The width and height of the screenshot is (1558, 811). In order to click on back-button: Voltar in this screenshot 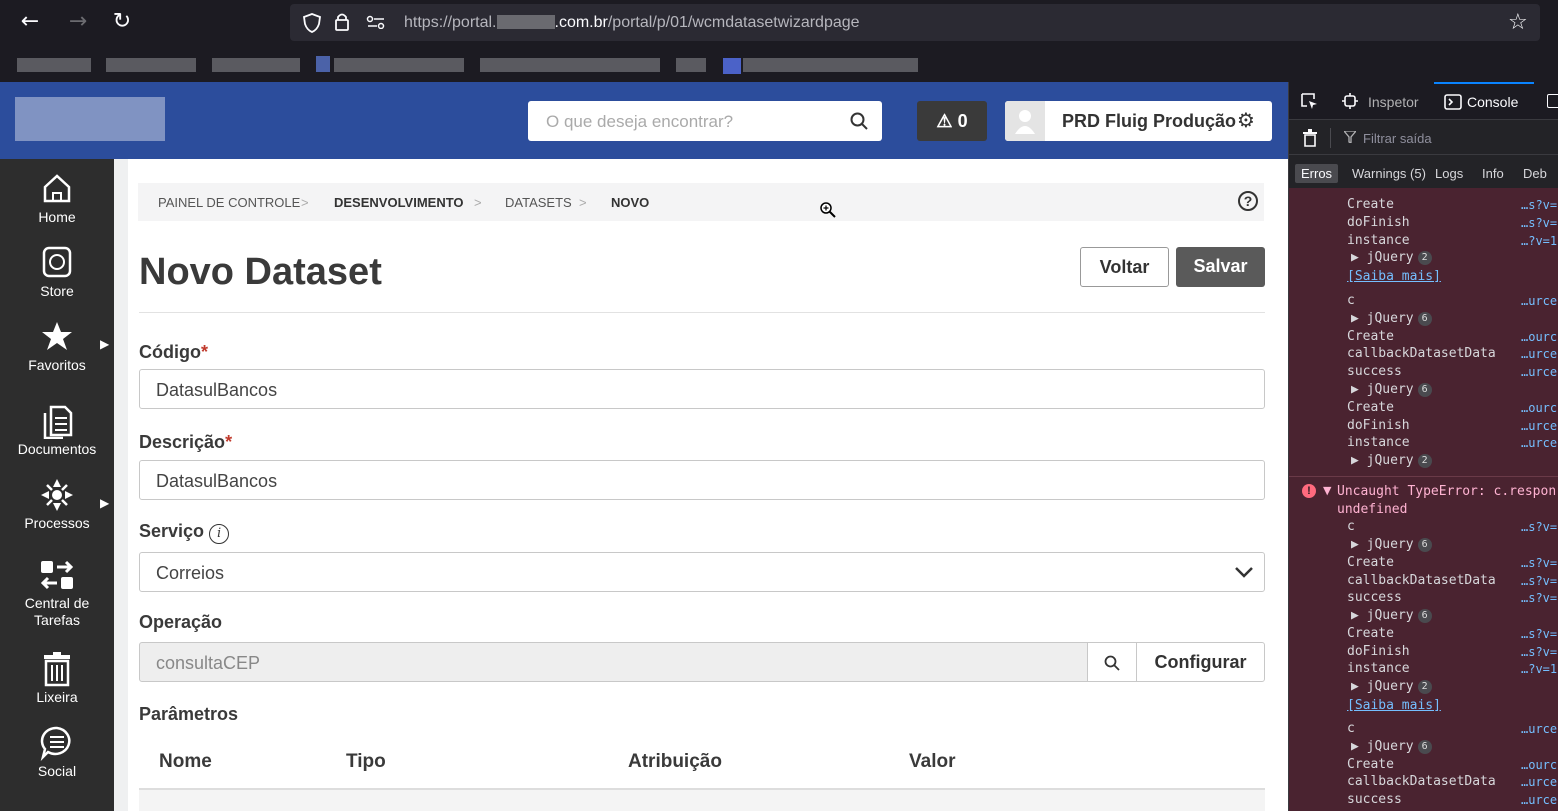, I will do `click(1124, 267)`.